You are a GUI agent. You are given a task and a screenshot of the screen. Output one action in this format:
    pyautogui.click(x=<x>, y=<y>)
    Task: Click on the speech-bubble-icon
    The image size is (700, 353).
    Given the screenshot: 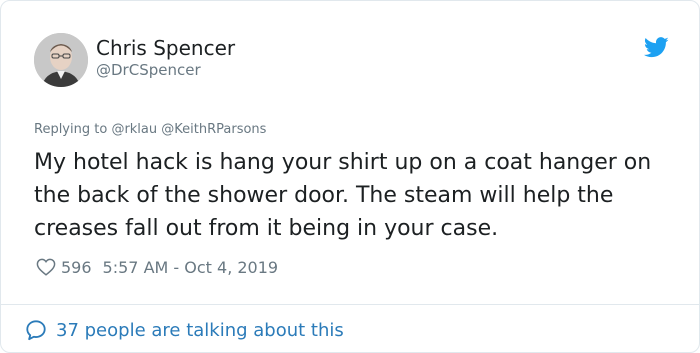 What is the action you would take?
    pyautogui.click(x=36, y=330)
    